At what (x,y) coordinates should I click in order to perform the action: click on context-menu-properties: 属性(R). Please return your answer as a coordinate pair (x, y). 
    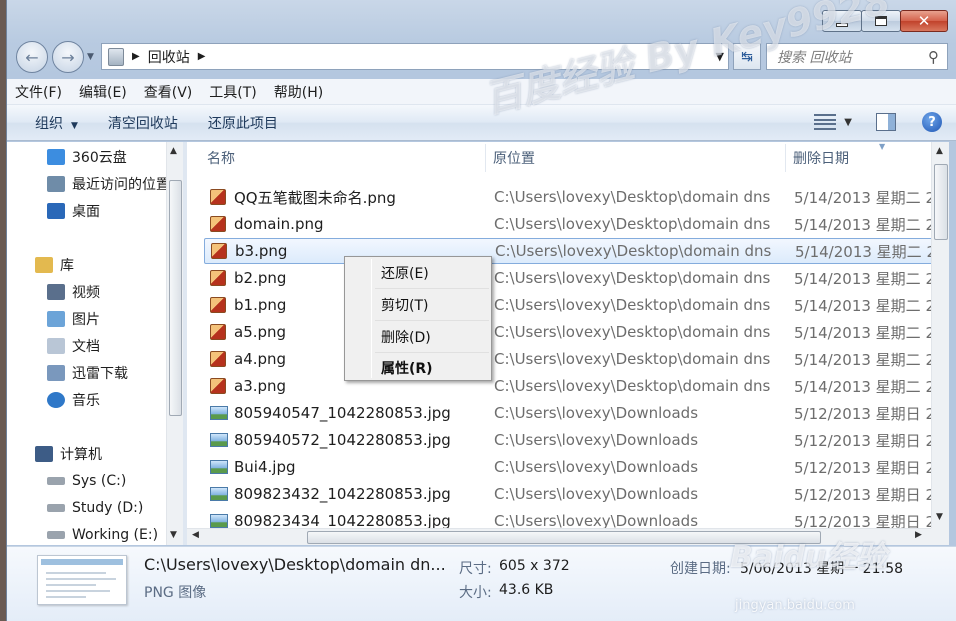
    Looking at the image, I should click on (407, 368).